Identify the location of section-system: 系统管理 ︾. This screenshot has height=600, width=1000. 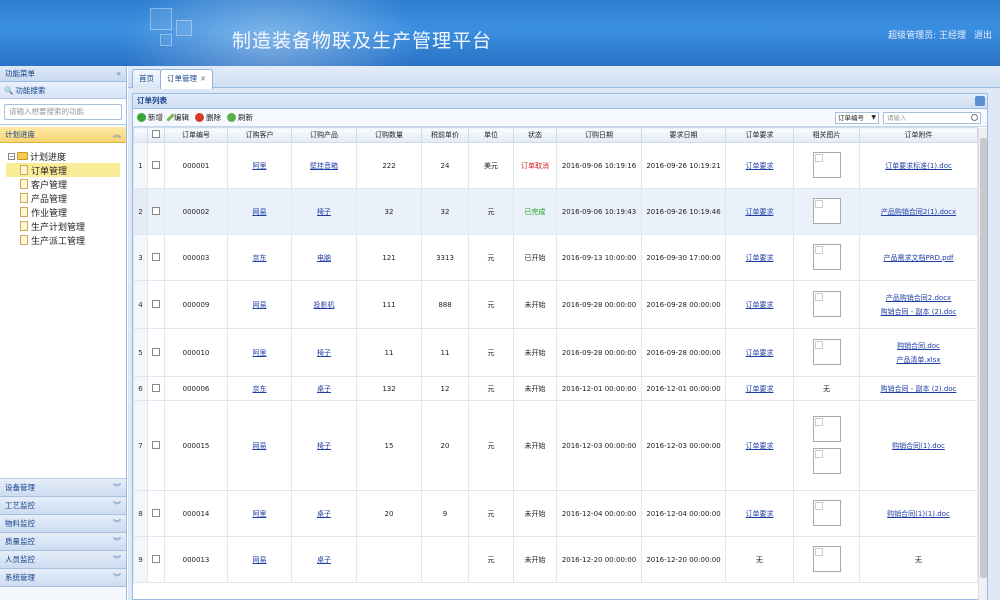
(63, 578).